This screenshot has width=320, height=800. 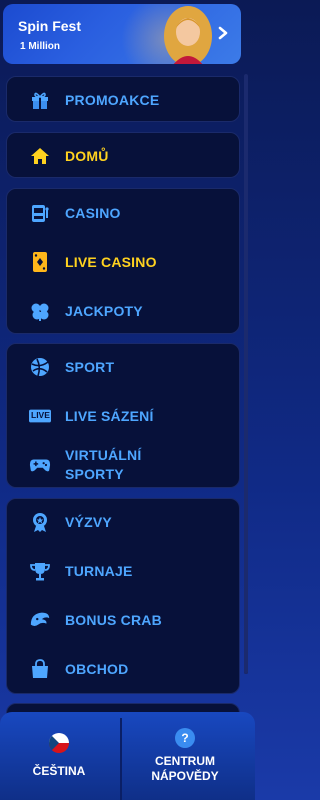 I want to click on czech-flag-icon, so click(x=59, y=745).